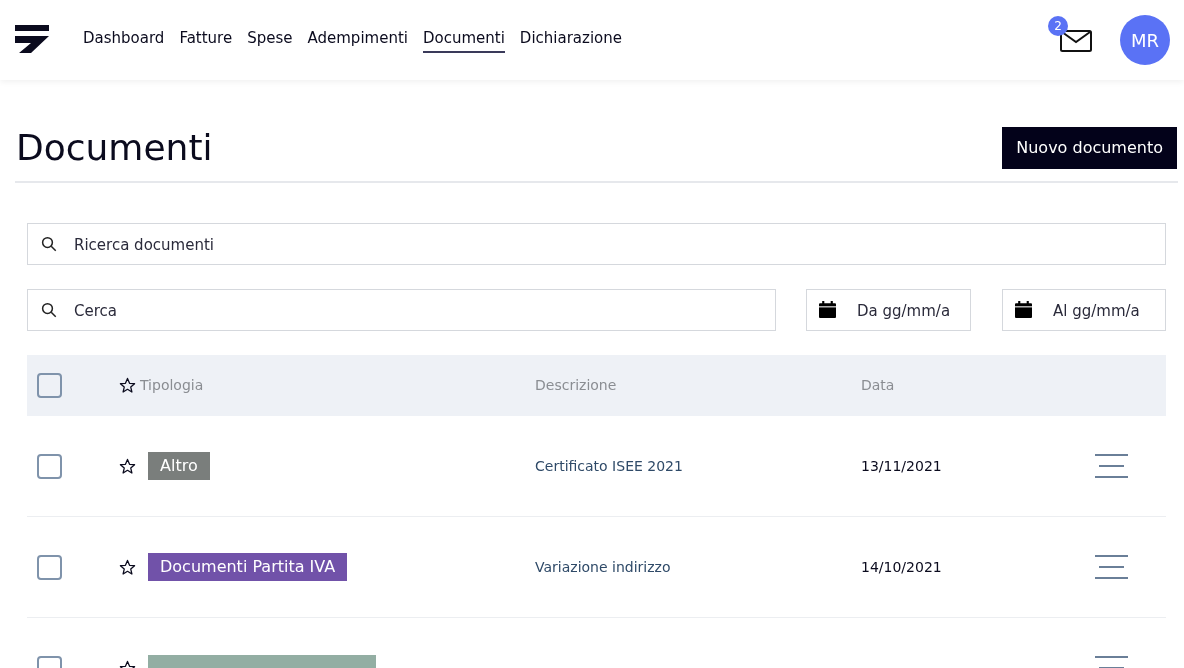  Describe the element at coordinates (596, 244) in the screenshot. I see `search-field: Ricerca documenti` at that location.